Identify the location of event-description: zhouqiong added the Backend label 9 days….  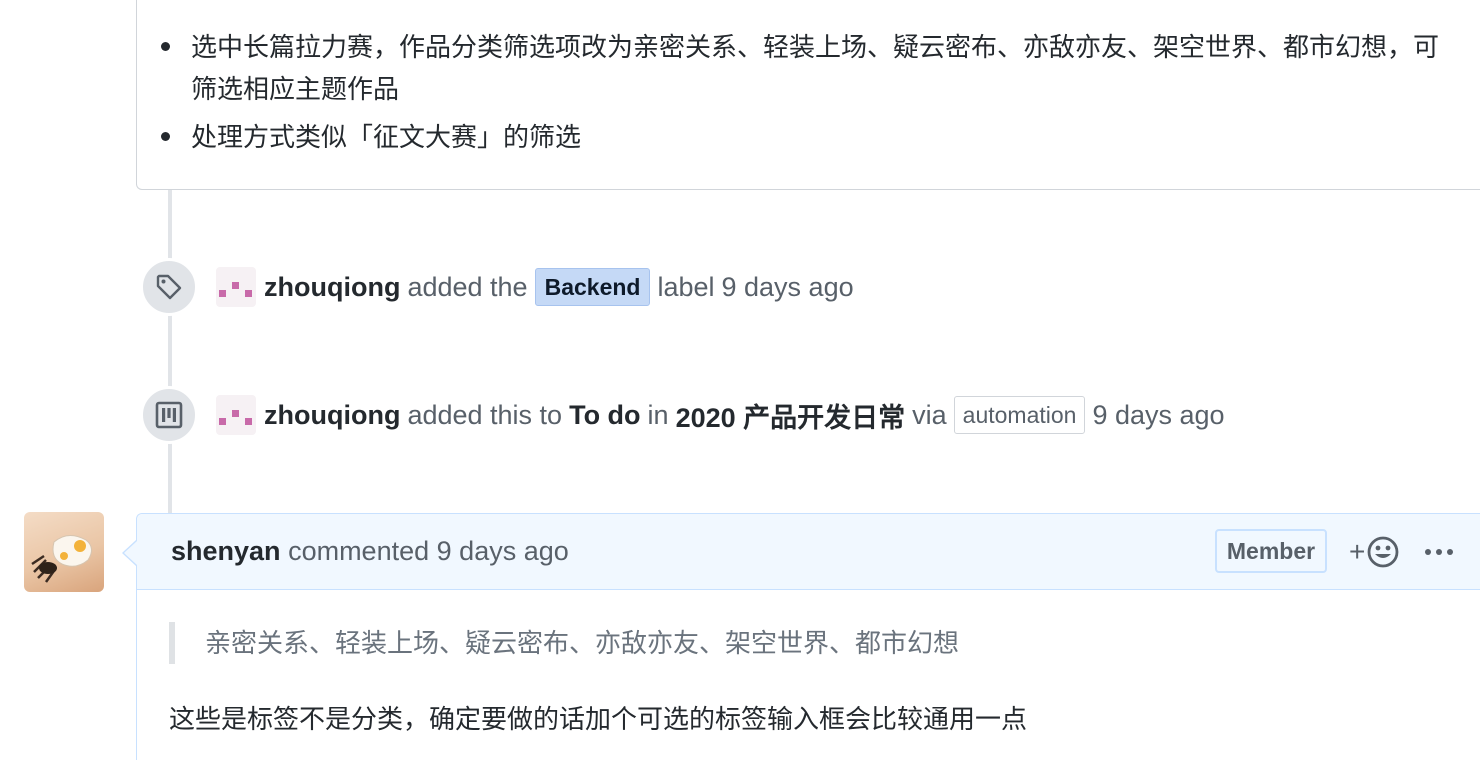
(559, 287).